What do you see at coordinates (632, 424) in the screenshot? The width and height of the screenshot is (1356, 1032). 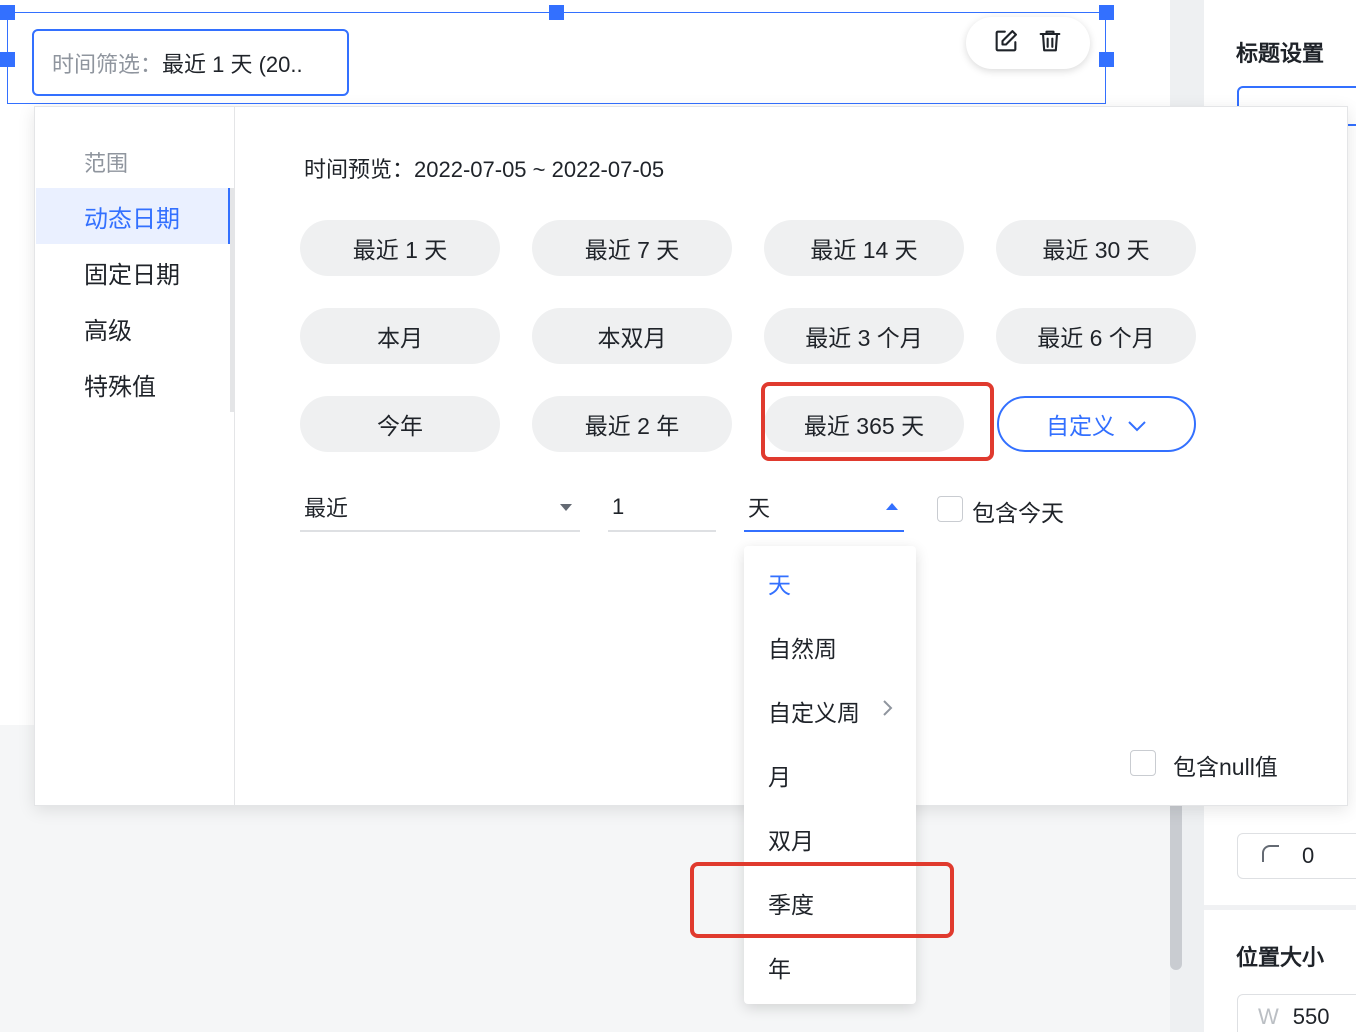 I see `preset-last-2-years: 最近 2 年` at bounding box center [632, 424].